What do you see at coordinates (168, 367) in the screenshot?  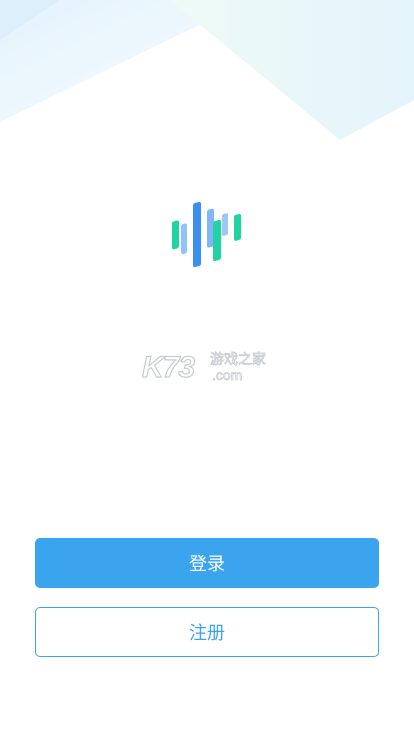 I see `watermark-brand: K73` at bounding box center [168, 367].